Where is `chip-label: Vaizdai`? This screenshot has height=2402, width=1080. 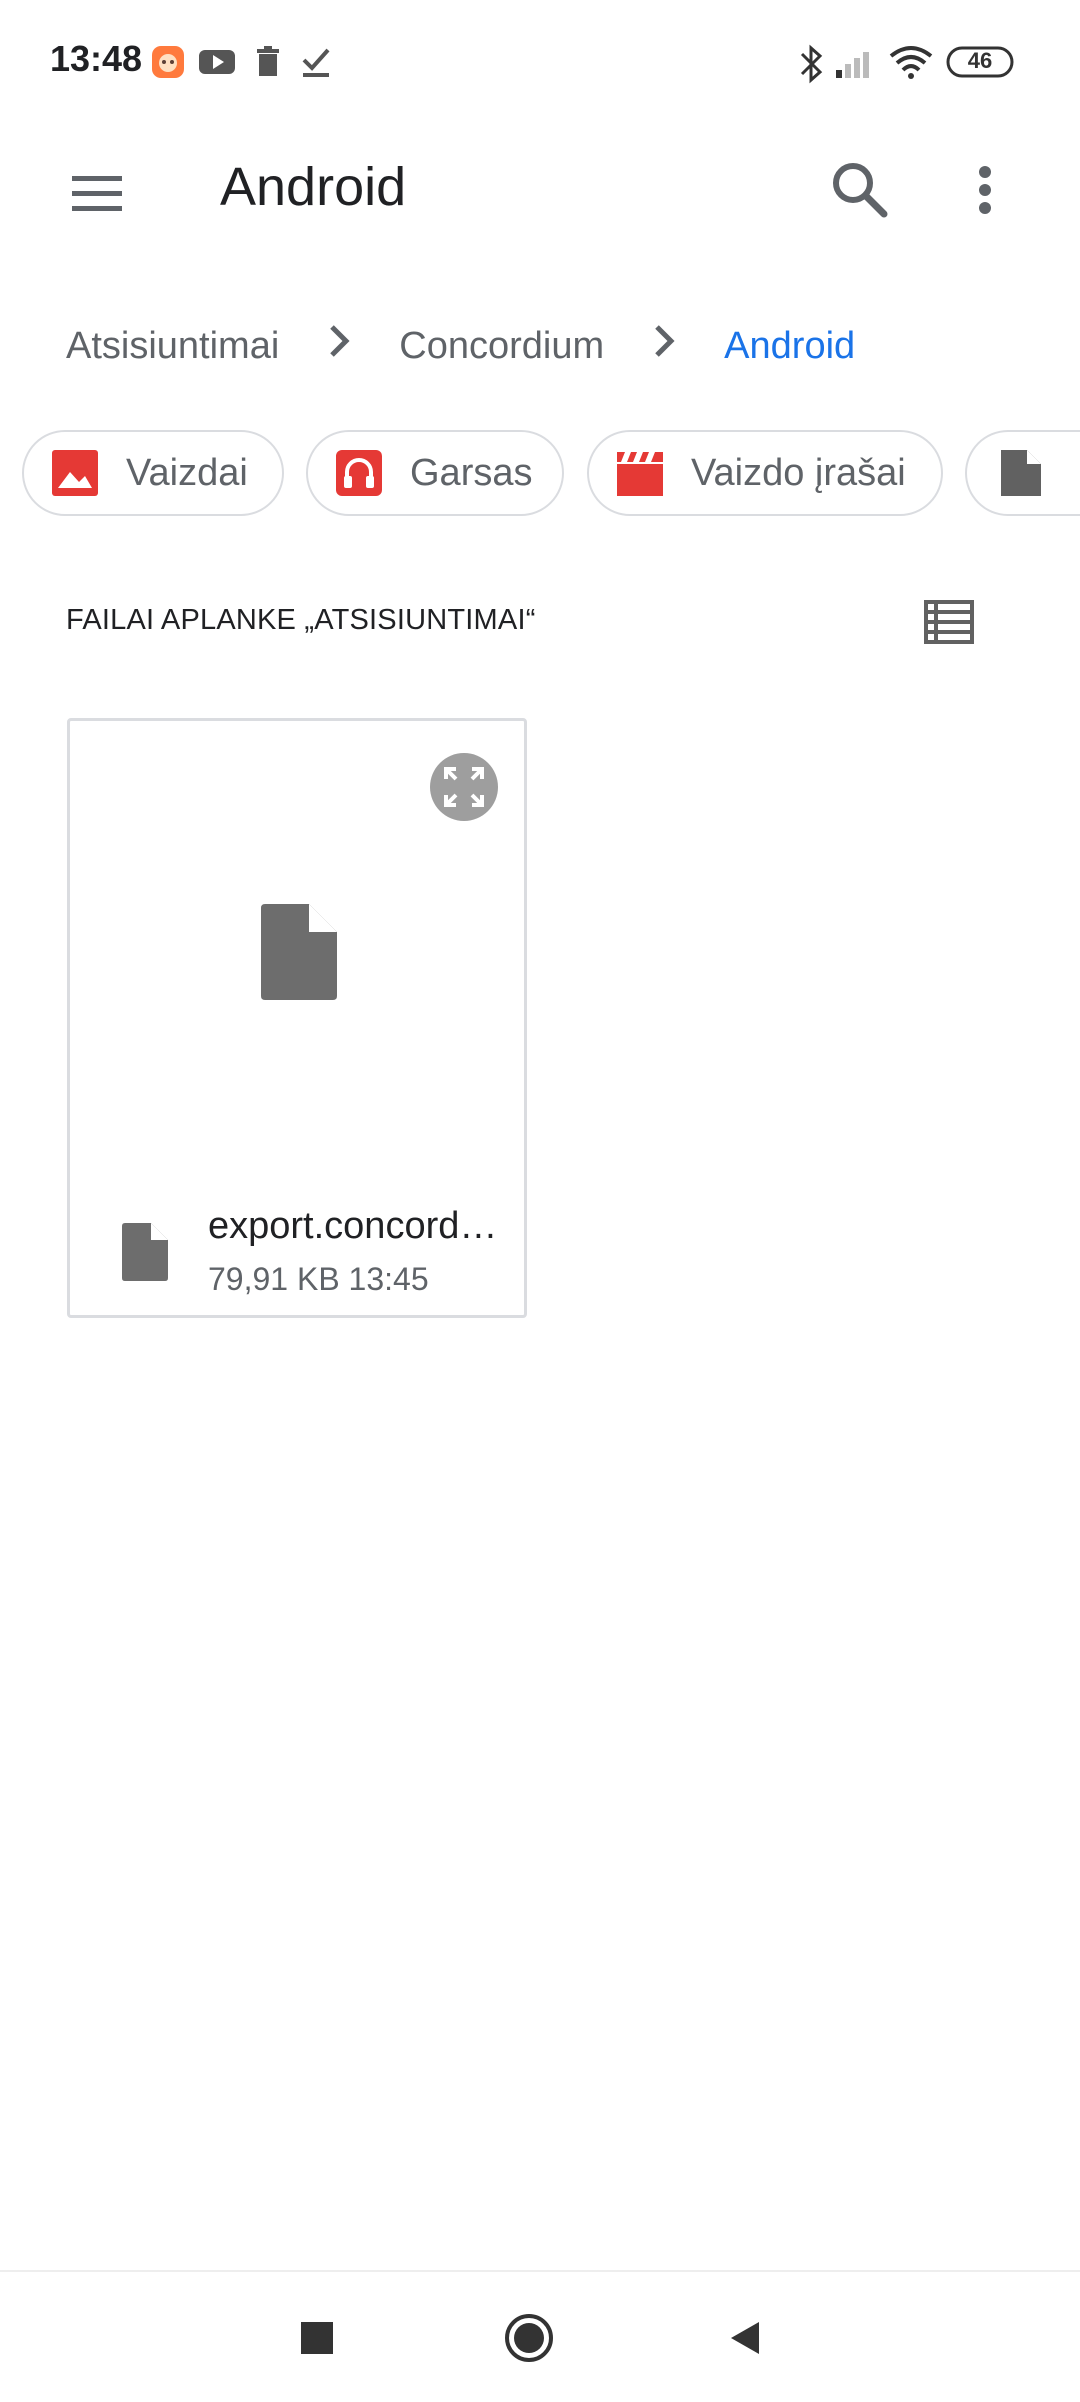
chip-label: Vaizdai is located at coordinates (187, 472).